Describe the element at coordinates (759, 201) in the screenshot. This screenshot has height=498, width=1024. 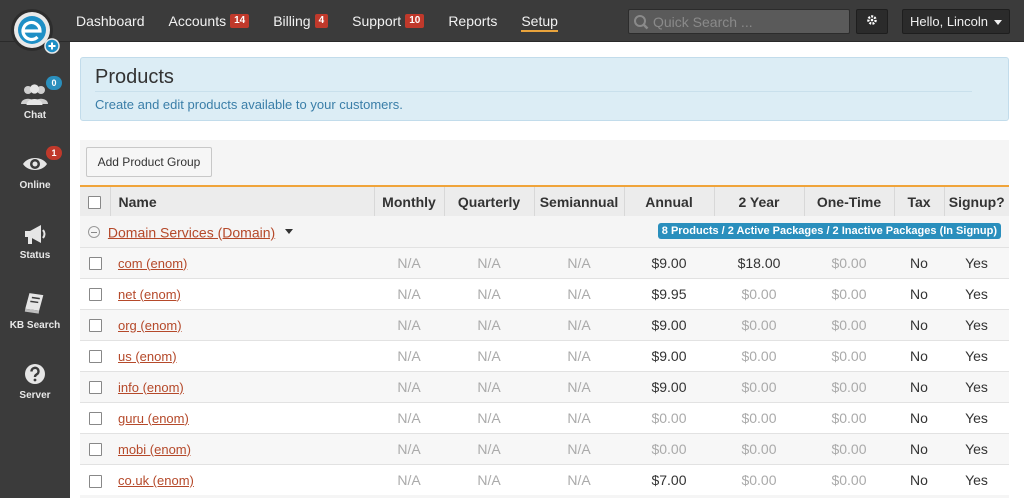
I see `column-header-2-year: 2 Year` at that location.